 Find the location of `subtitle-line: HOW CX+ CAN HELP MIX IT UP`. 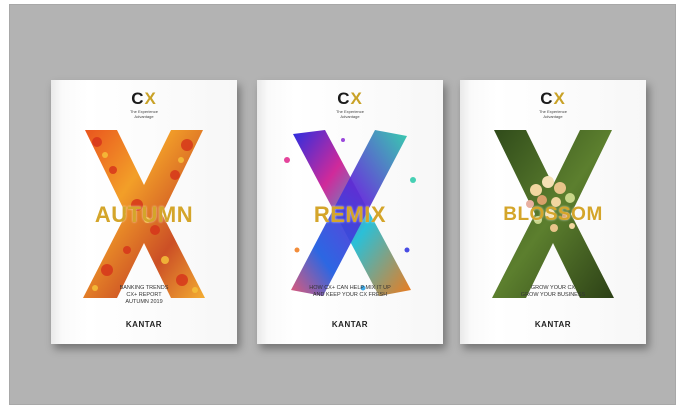

subtitle-line: HOW CX+ CAN HELP MIX IT UP is located at coordinates (350, 288).